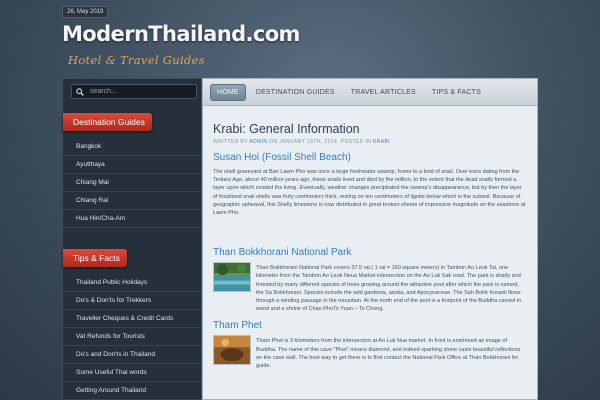 This screenshot has height=400, width=600. I want to click on sidebar-item-dos-donts: Do's and Don'ts in Thailand, so click(132, 355).